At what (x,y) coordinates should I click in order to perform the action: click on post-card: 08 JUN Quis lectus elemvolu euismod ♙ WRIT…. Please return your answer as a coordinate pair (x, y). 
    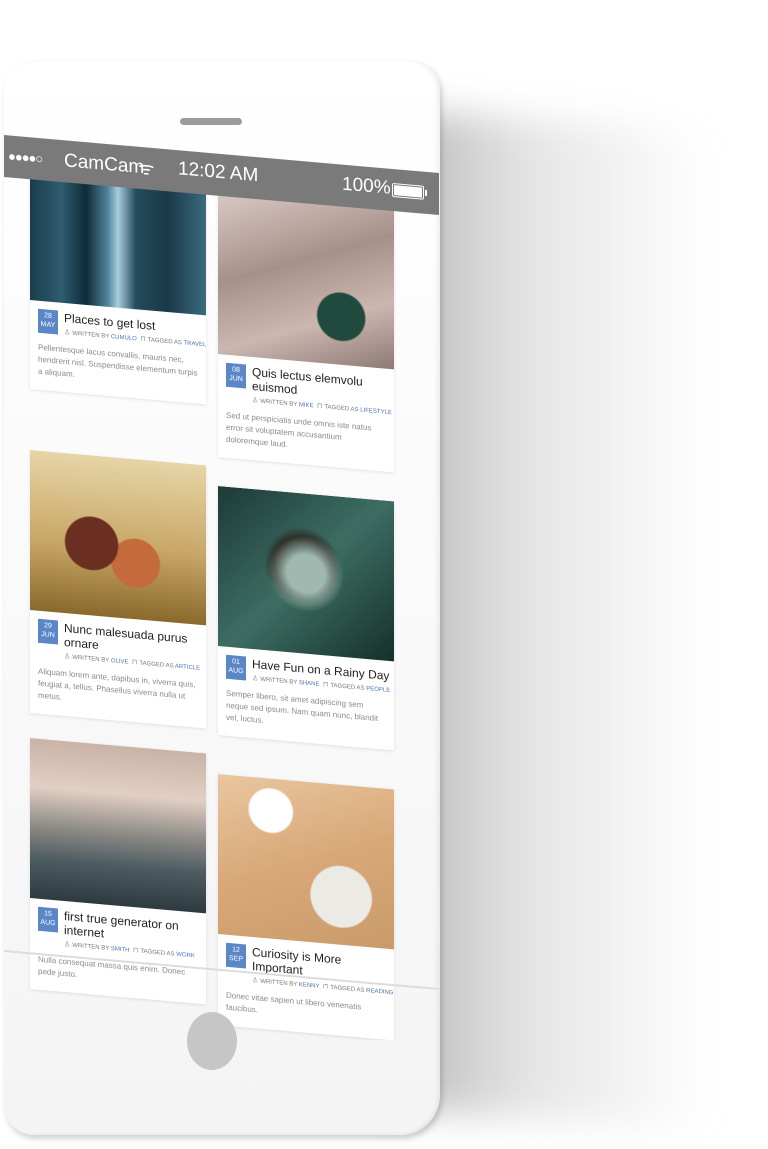
    Looking at the image, I should click on (306, 333).